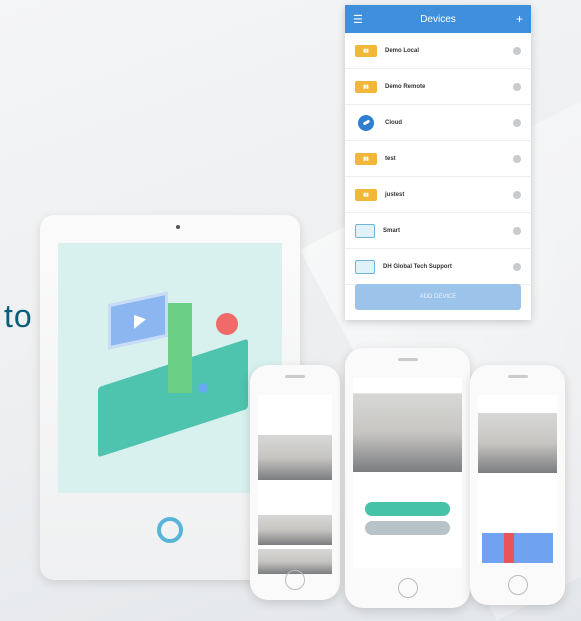  I want to click on cloud-icon, so click(366, 122).